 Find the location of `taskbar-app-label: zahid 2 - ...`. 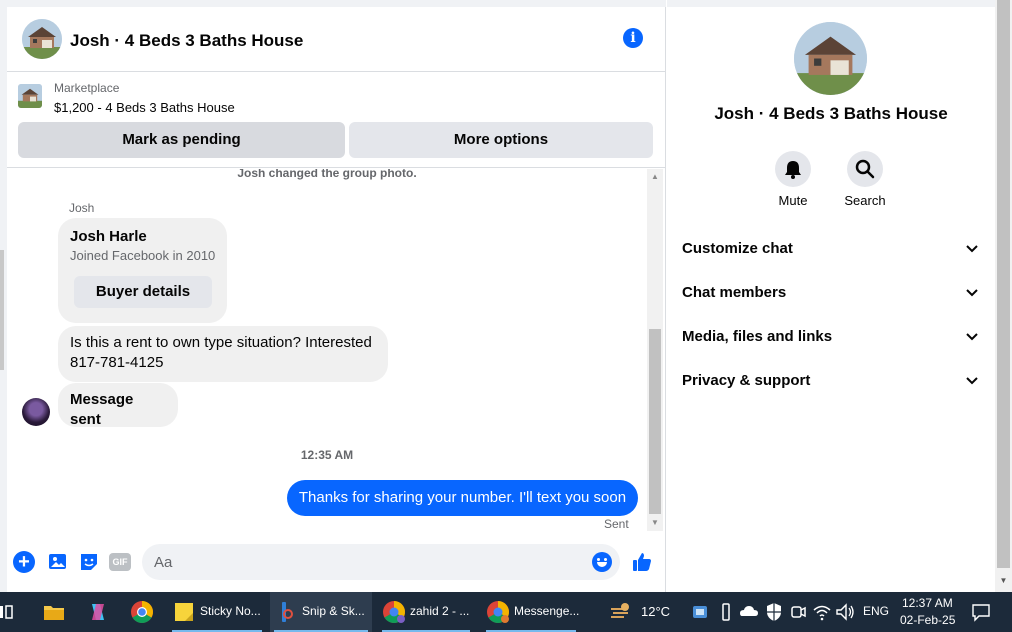

taskbar-app-label: zahid 2 - ... is located at coordinates (440, 611).